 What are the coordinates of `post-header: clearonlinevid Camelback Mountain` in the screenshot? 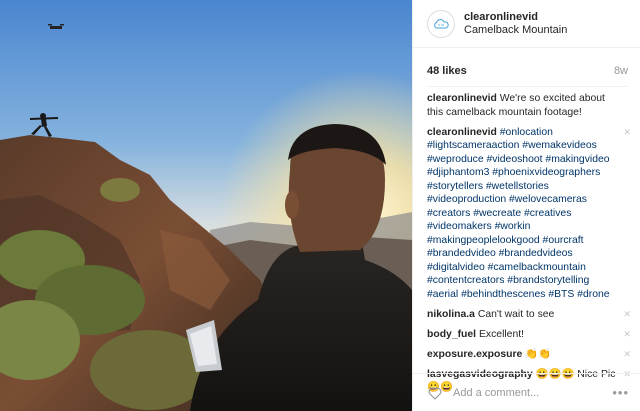 It's located at (526, 24).